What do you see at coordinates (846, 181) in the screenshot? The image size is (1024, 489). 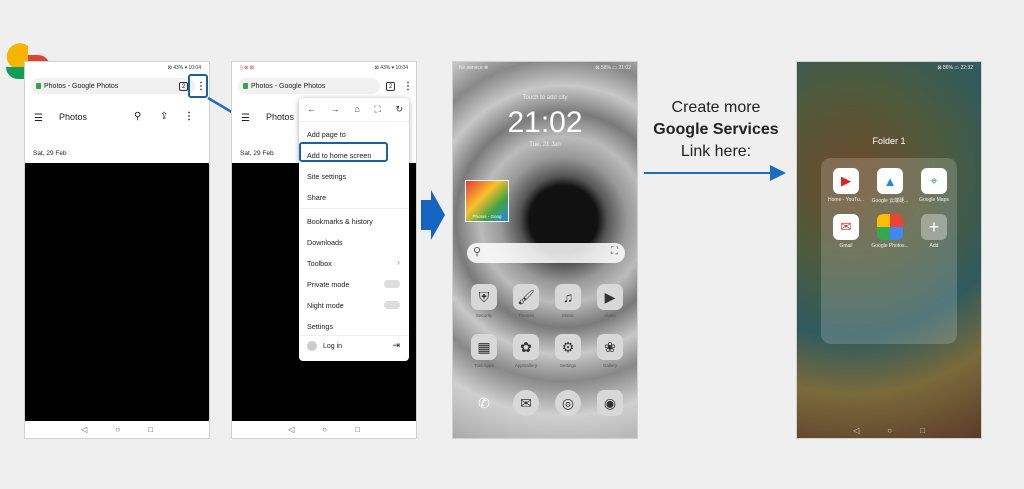 I see `youtube-icon: ▶` at bounding box center [846, 181].